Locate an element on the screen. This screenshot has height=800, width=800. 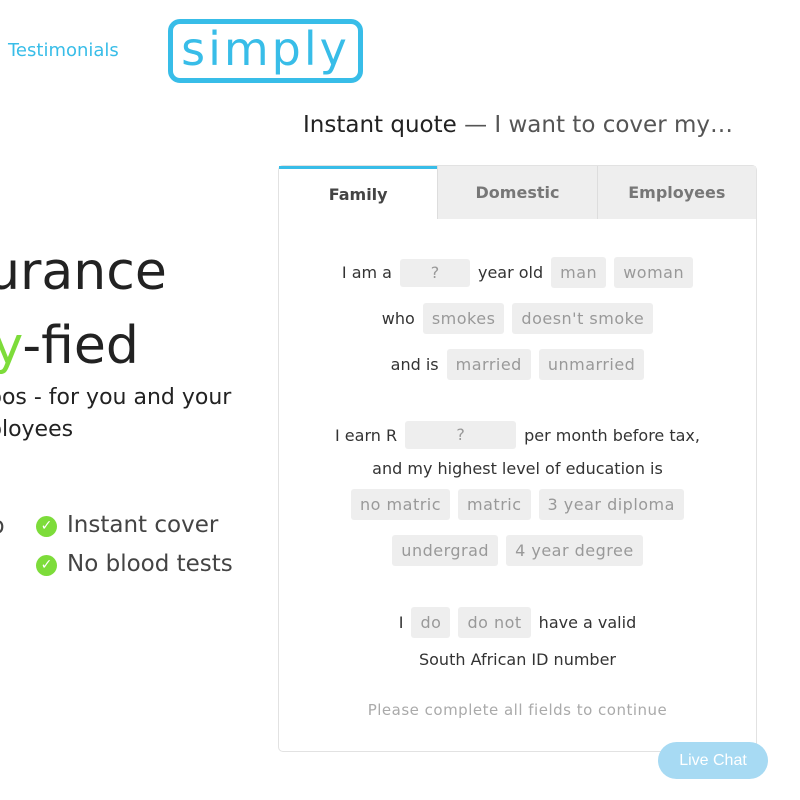
hero-accent: ly is located at coordinates (11, 346).